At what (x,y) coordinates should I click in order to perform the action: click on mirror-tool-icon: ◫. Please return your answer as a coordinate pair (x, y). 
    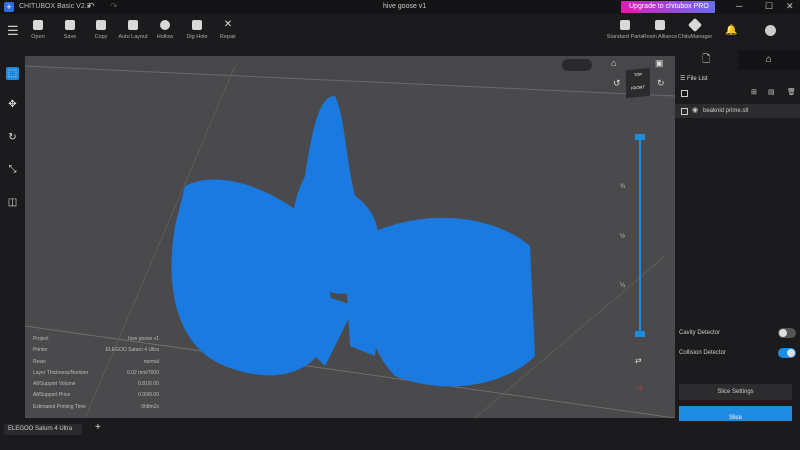
    Looking at the image, I should click on (12, 202).